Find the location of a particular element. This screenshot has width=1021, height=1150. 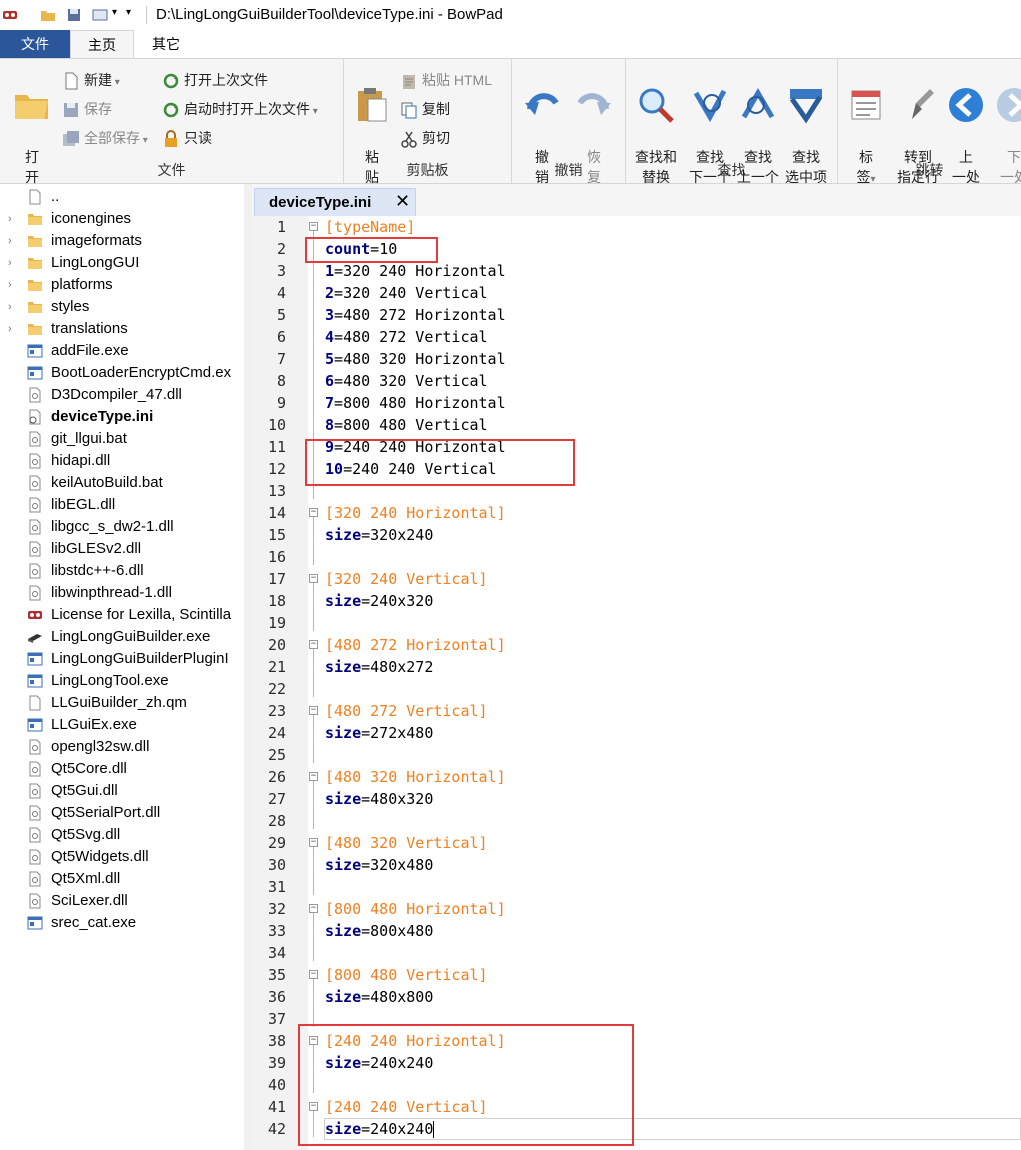

cut-button: 剪切 is located at coordinates (425, 138).